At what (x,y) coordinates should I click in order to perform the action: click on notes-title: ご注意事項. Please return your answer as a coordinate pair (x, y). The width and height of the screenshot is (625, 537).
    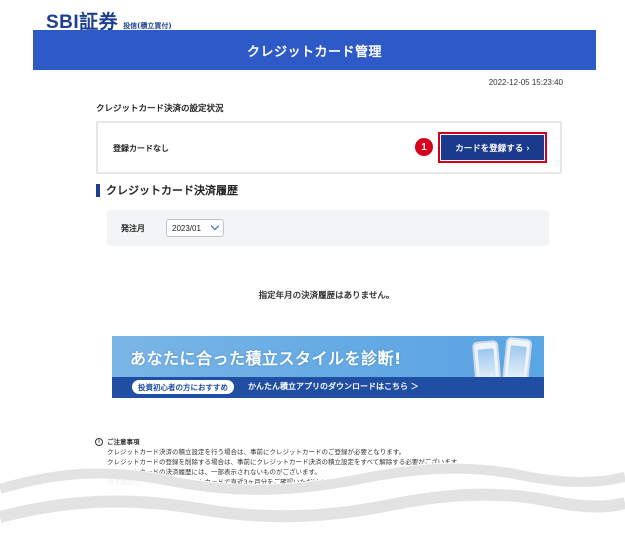
    Looking at the image, I should click on (123, 442).